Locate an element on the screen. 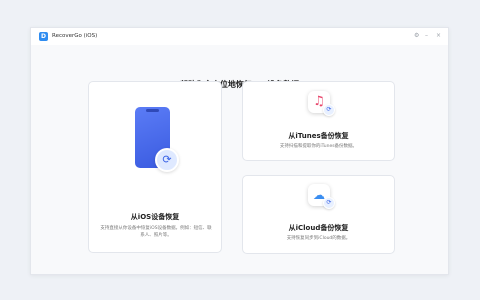 The width and height of the screenshot is (480, 300). settings-icon: ⚙ is located at coordinates (416, 36).